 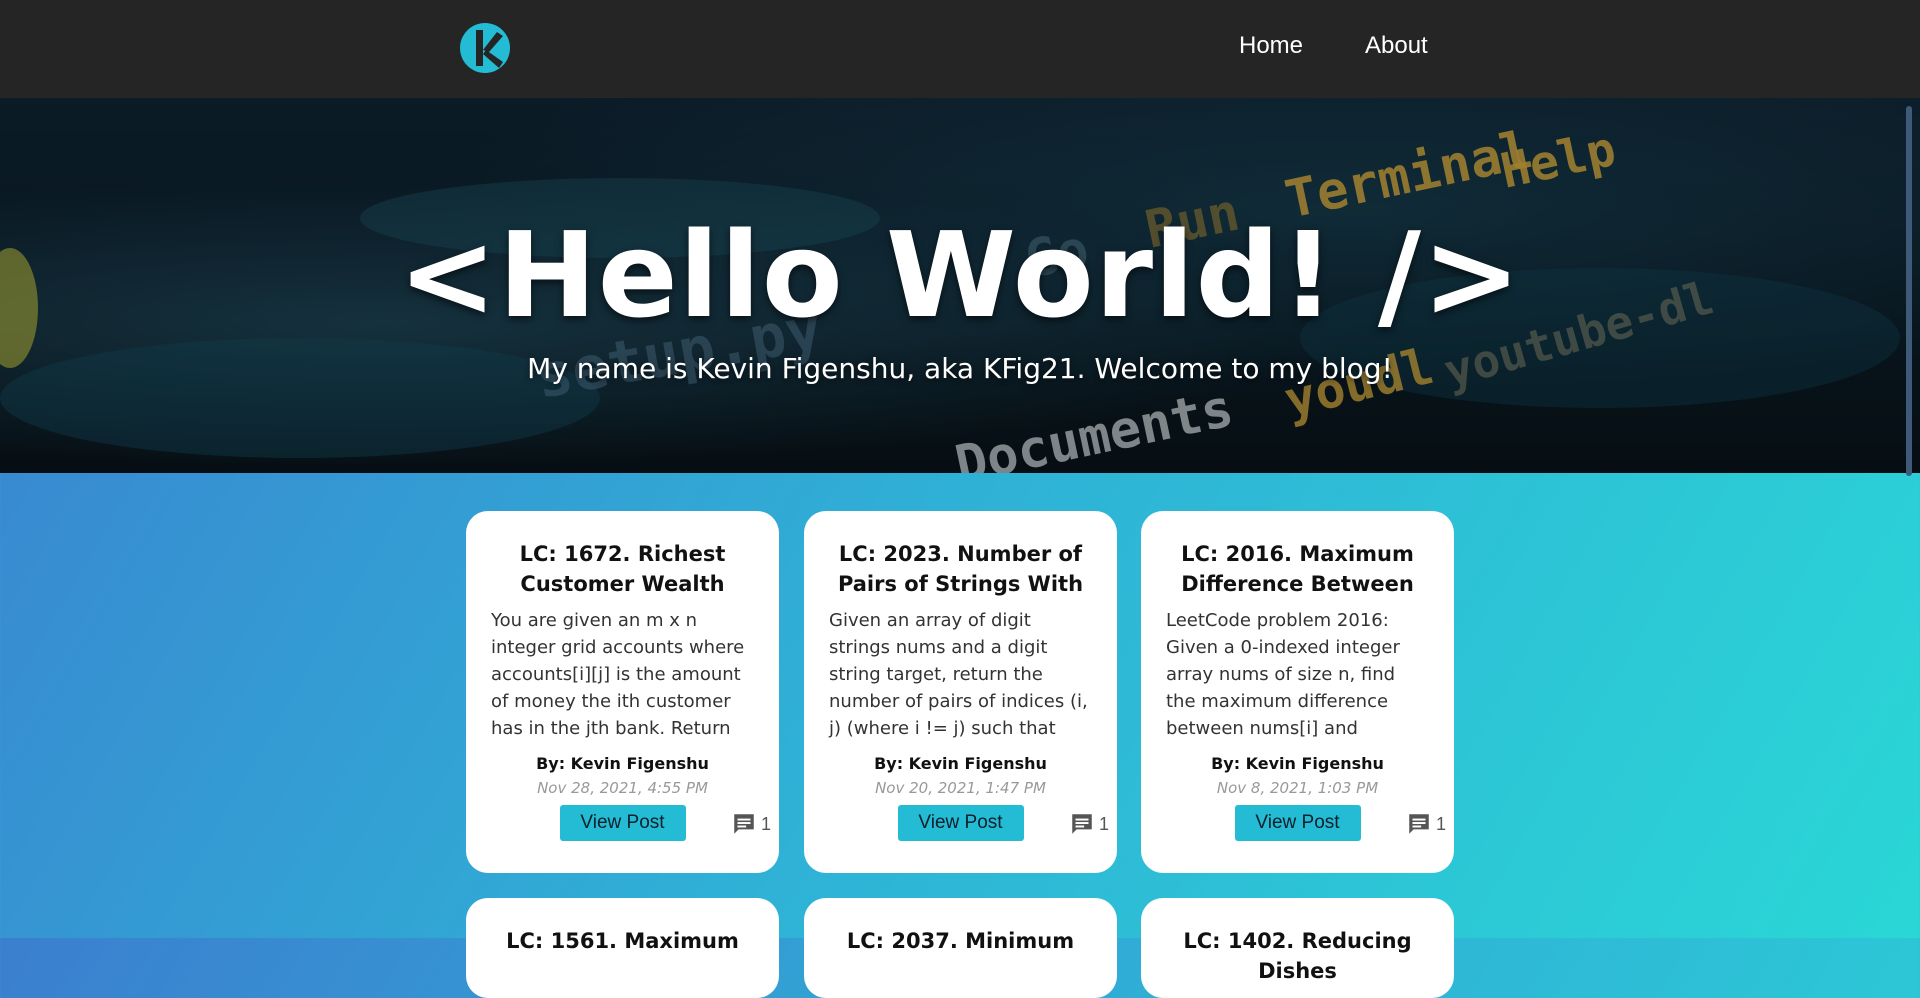 I want to click on navbar: Home About, so click(x=960, y=49).